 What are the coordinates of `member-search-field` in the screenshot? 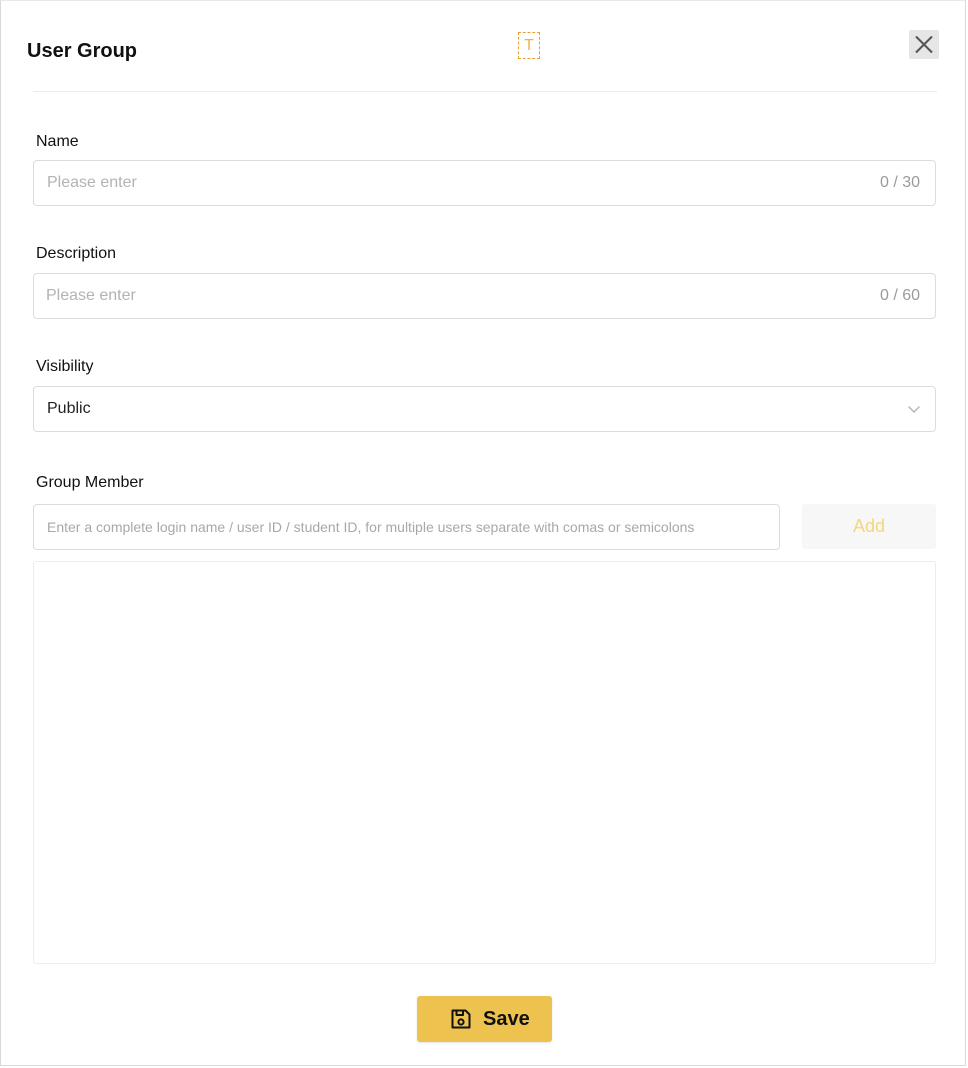 It's located at (406, 527).